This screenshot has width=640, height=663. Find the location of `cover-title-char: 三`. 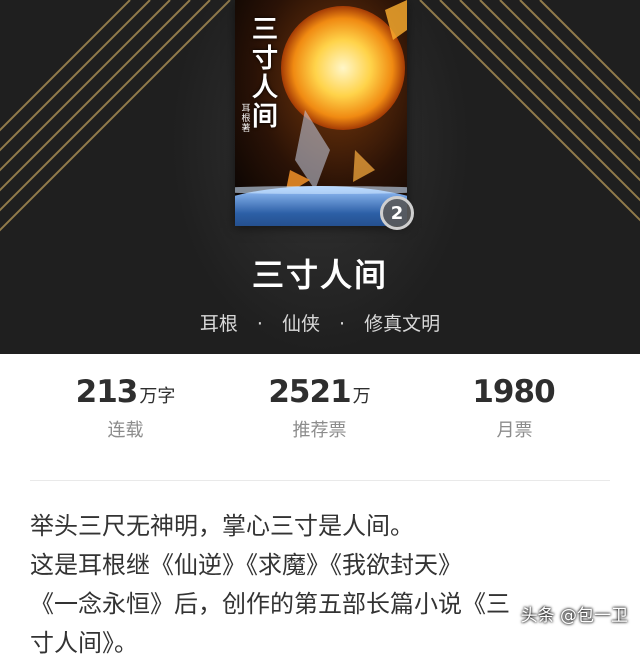

cover-title-char: 三 is located at coordinates (264, 30).